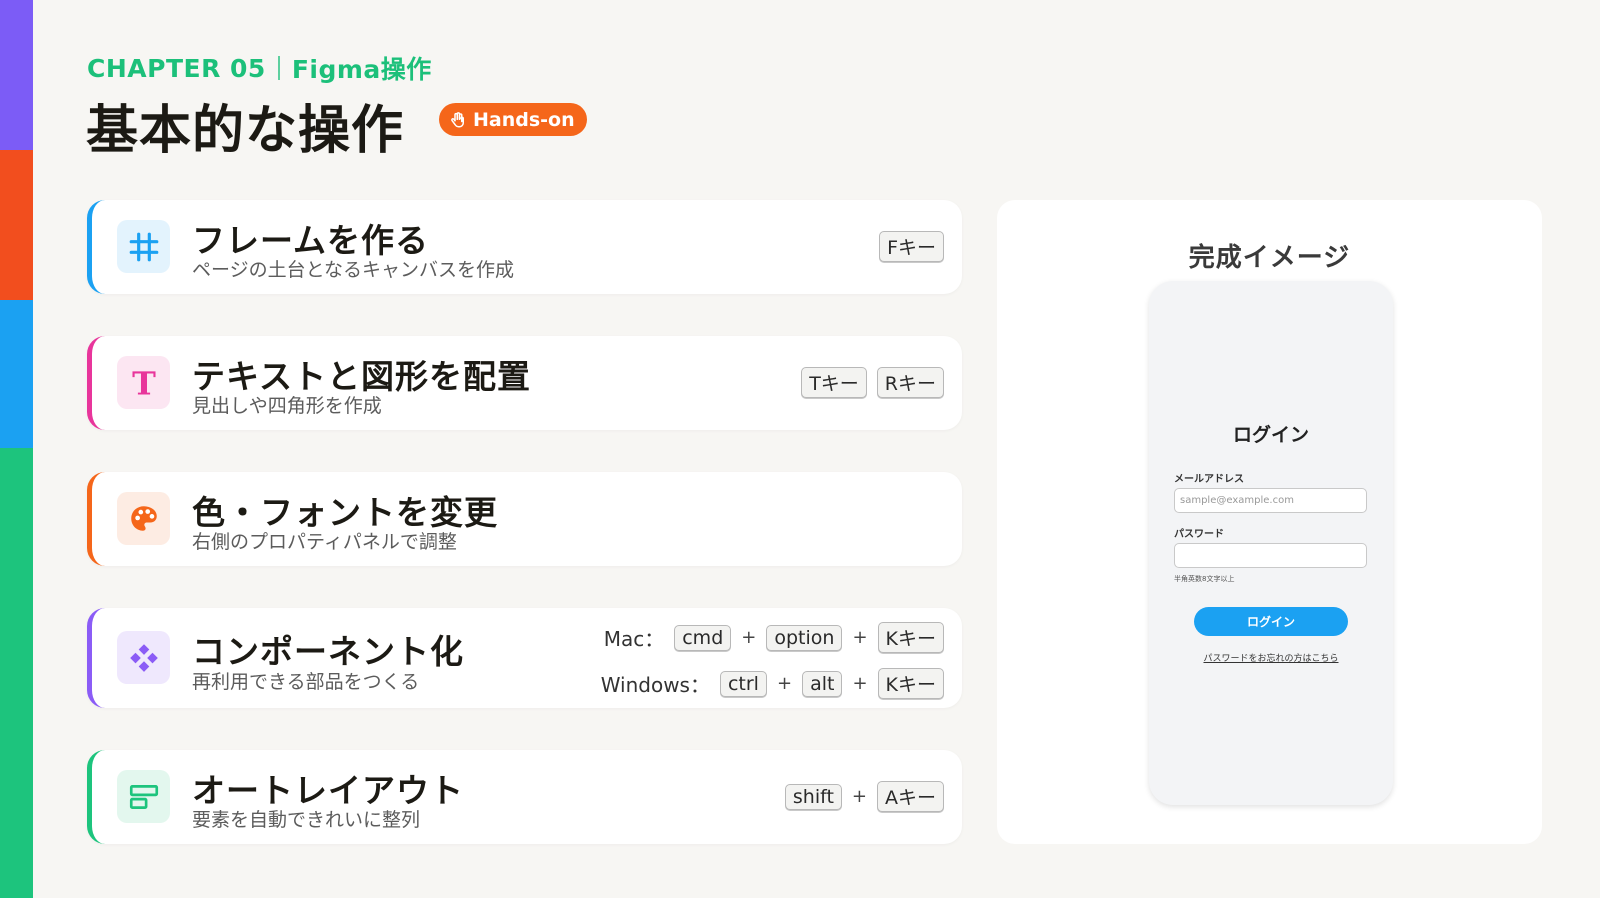 The image size is (1600, 898). Describe the element at coordinates (1237, 500) in the screenshot. I see `email-placeholder: sample@example.com` at that location.